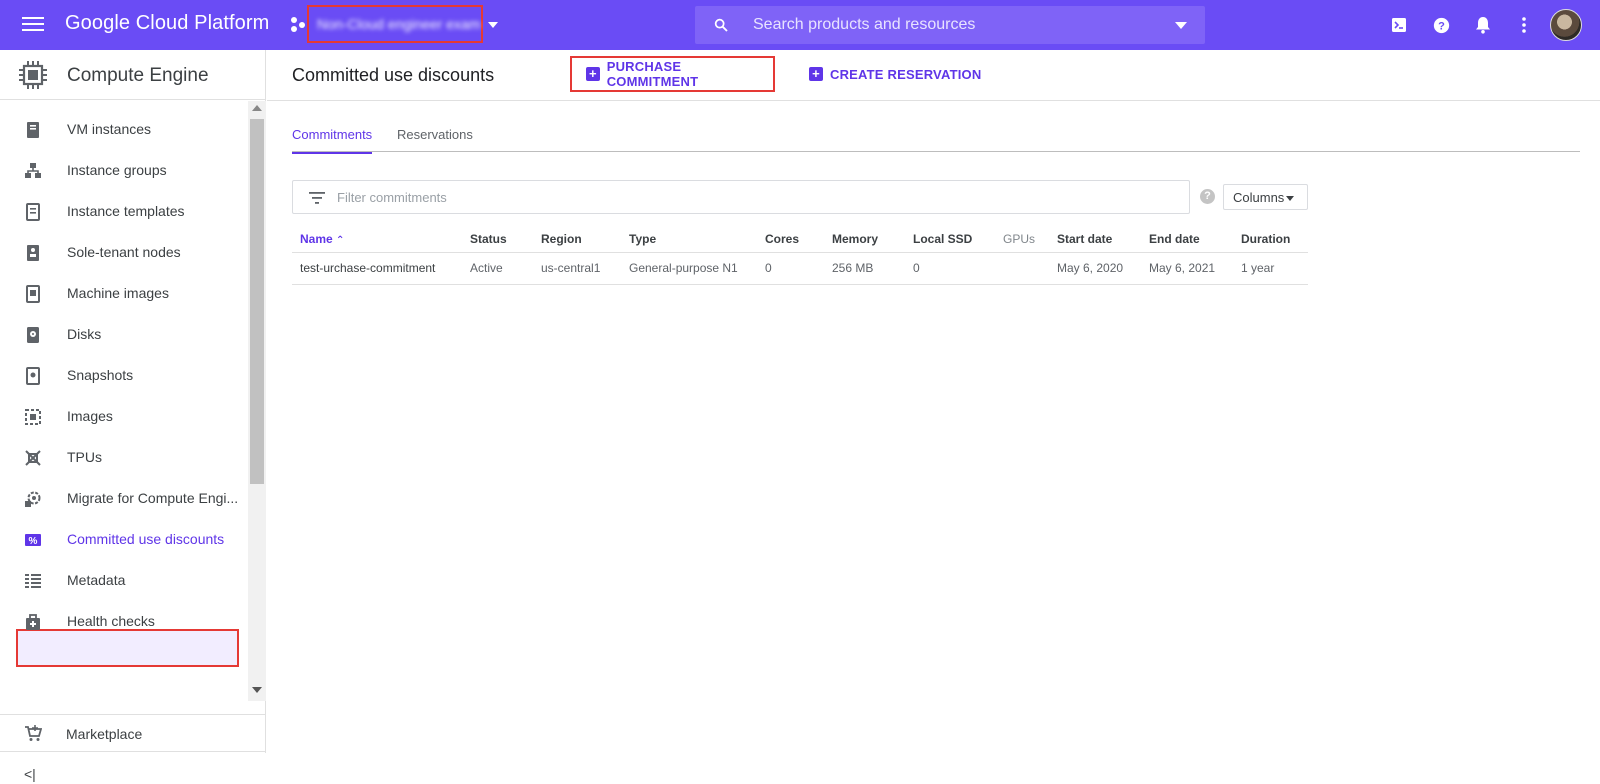  I want to click on sidebar-item-label: Health checks, so click(111, 621).